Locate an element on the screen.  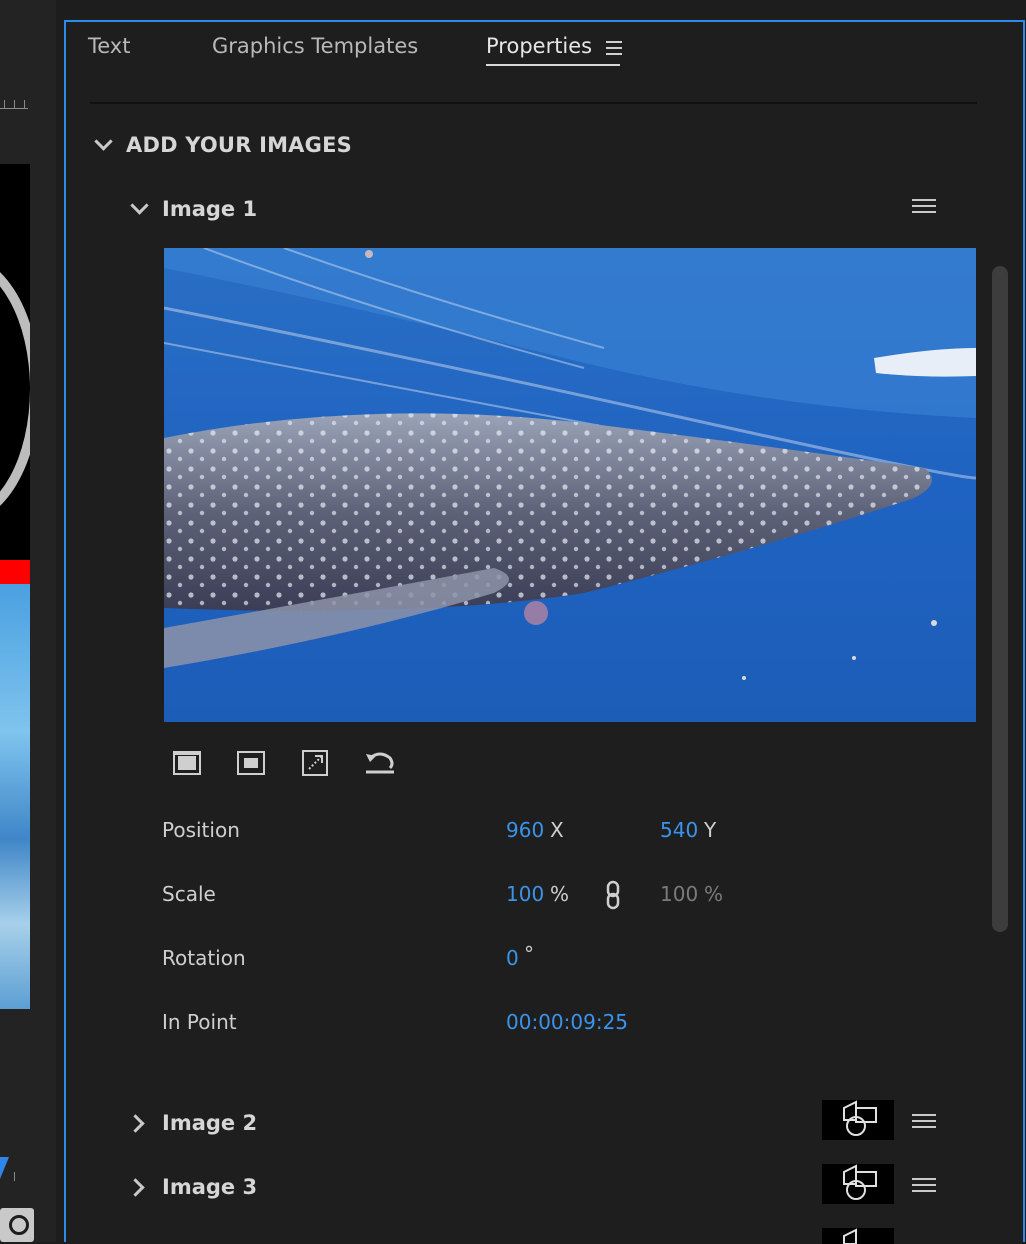
image3-title: Image 3 is located at coordinates (210, 1187).